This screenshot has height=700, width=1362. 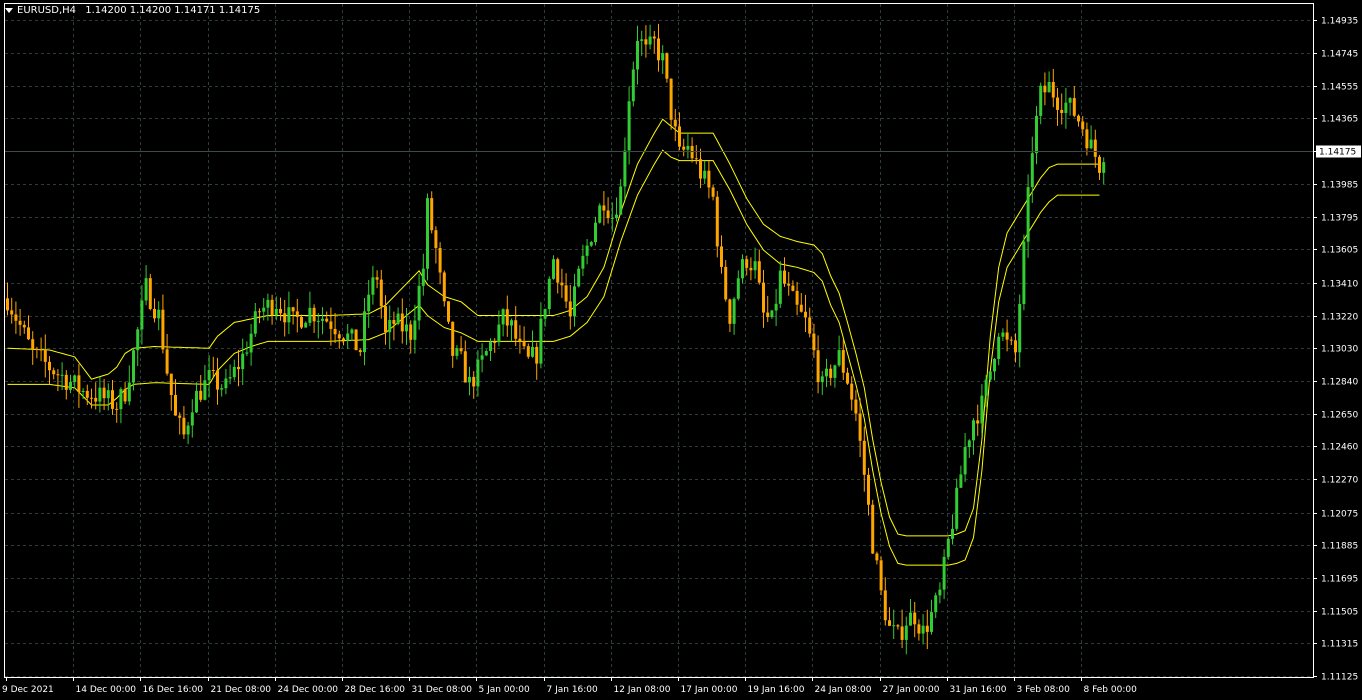 I want to click on y-tick-label: 1.14745, so click(x=1339, y=55).